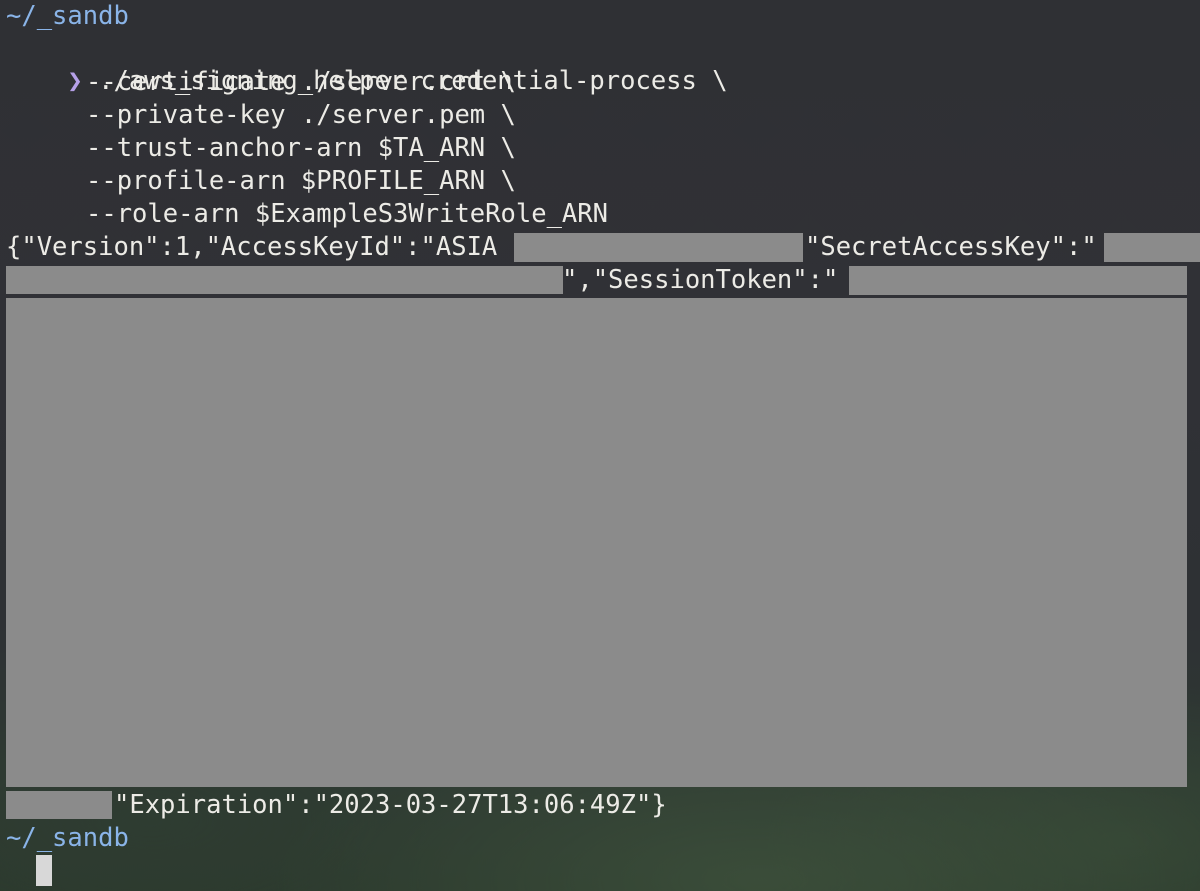 The width and height of the screenshot is (1200, 891). What do you see at coordinates (658, 247) in the screenshot?
I see `redaction-access-key` at bounding box center [658, 247].